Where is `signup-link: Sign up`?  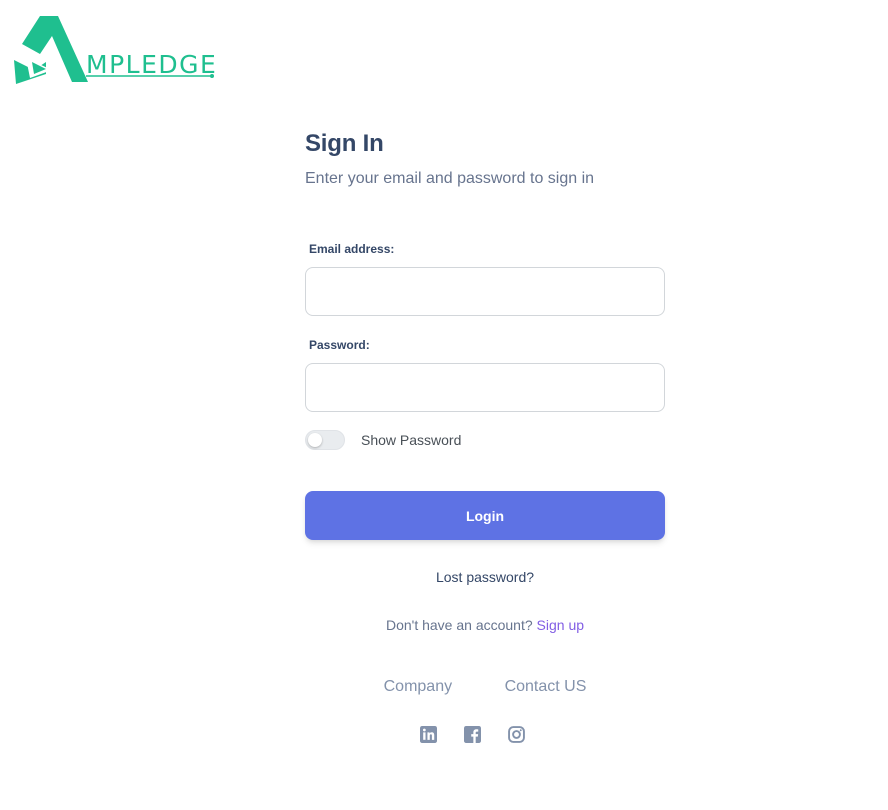 signup-link: Sign up is located at coordinates (560, 625).